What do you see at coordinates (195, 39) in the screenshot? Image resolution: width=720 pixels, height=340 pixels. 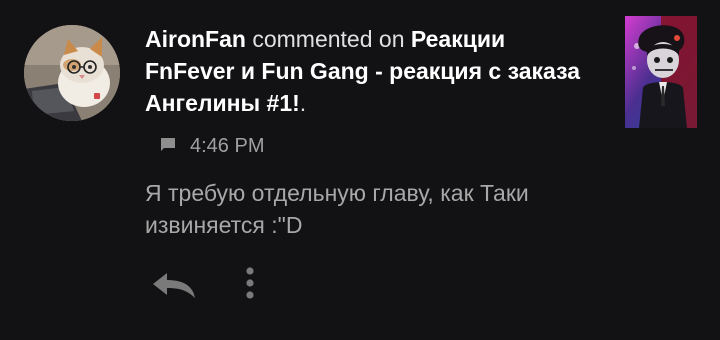 I see `comment-author: AironFan` at bounding box center [195, 39].